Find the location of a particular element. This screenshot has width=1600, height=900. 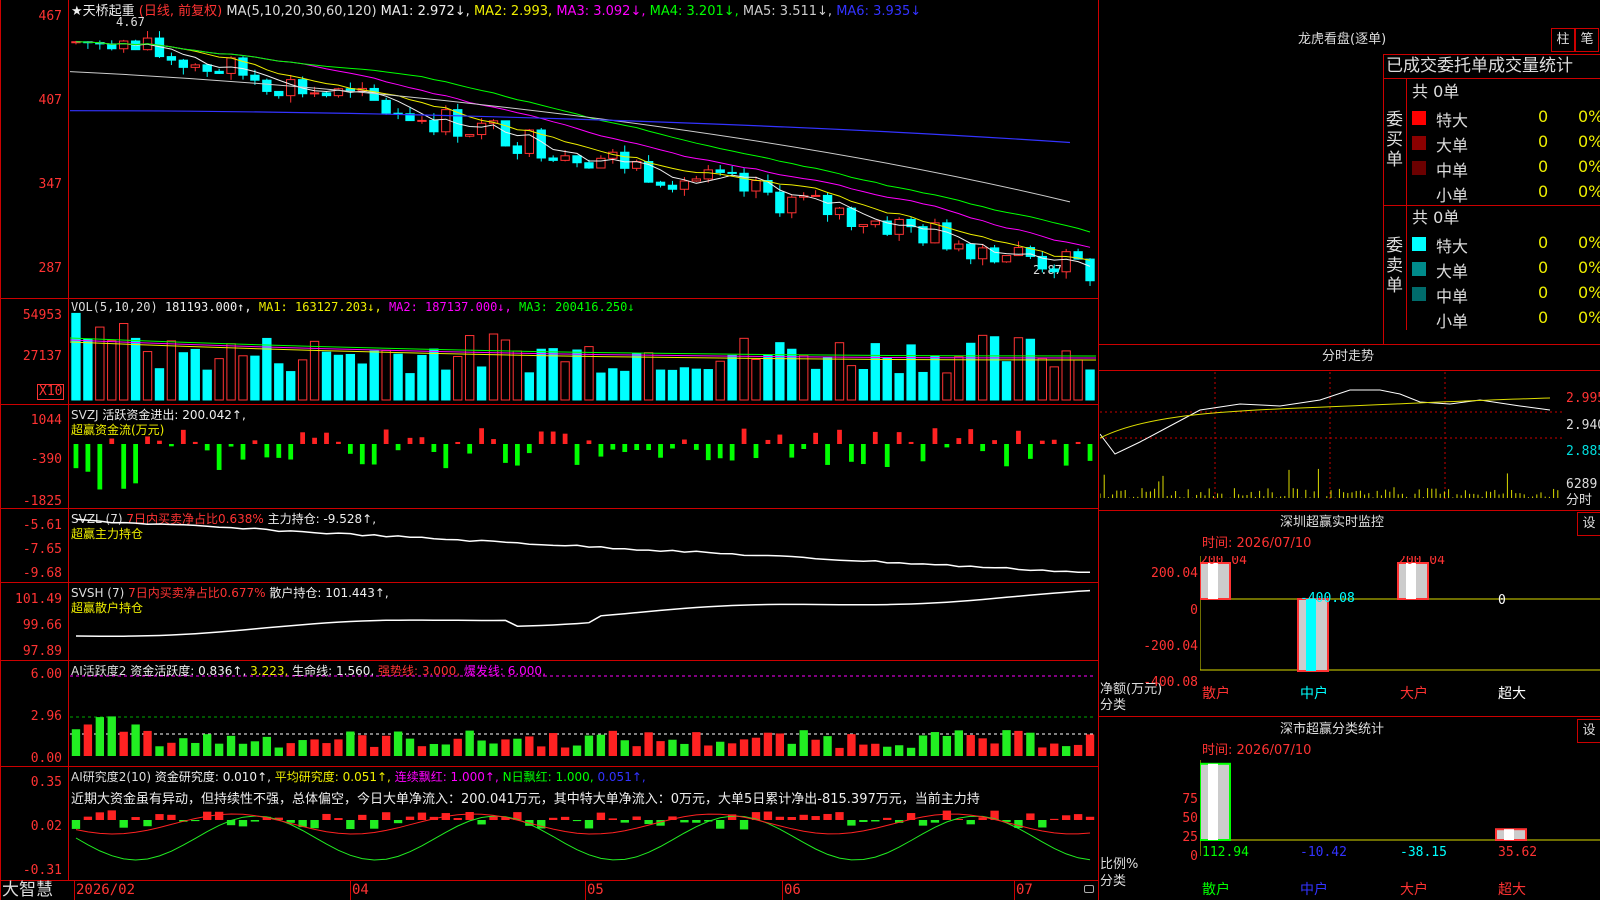

lock-icon is located at coordinates (1089, 889).